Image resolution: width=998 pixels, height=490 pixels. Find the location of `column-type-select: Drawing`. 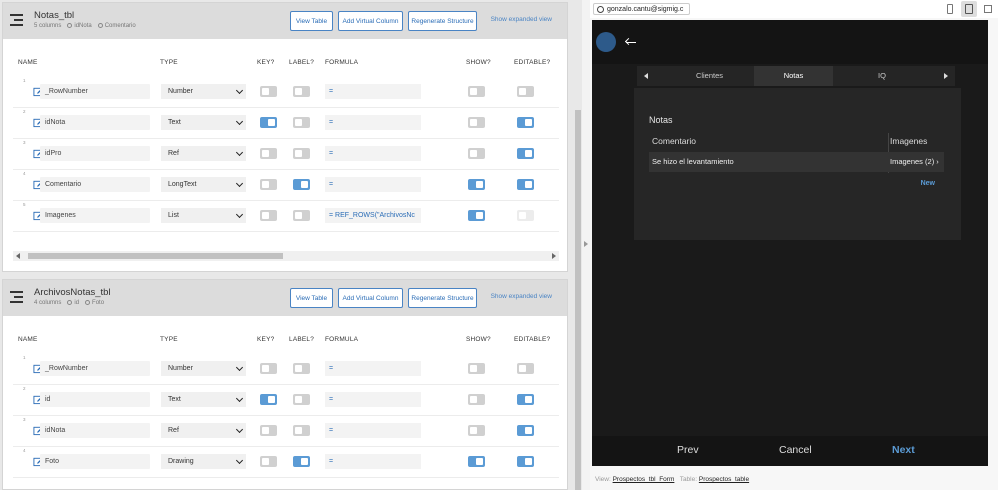

column-type-select: Drawing is located at coordinates (203, 461).